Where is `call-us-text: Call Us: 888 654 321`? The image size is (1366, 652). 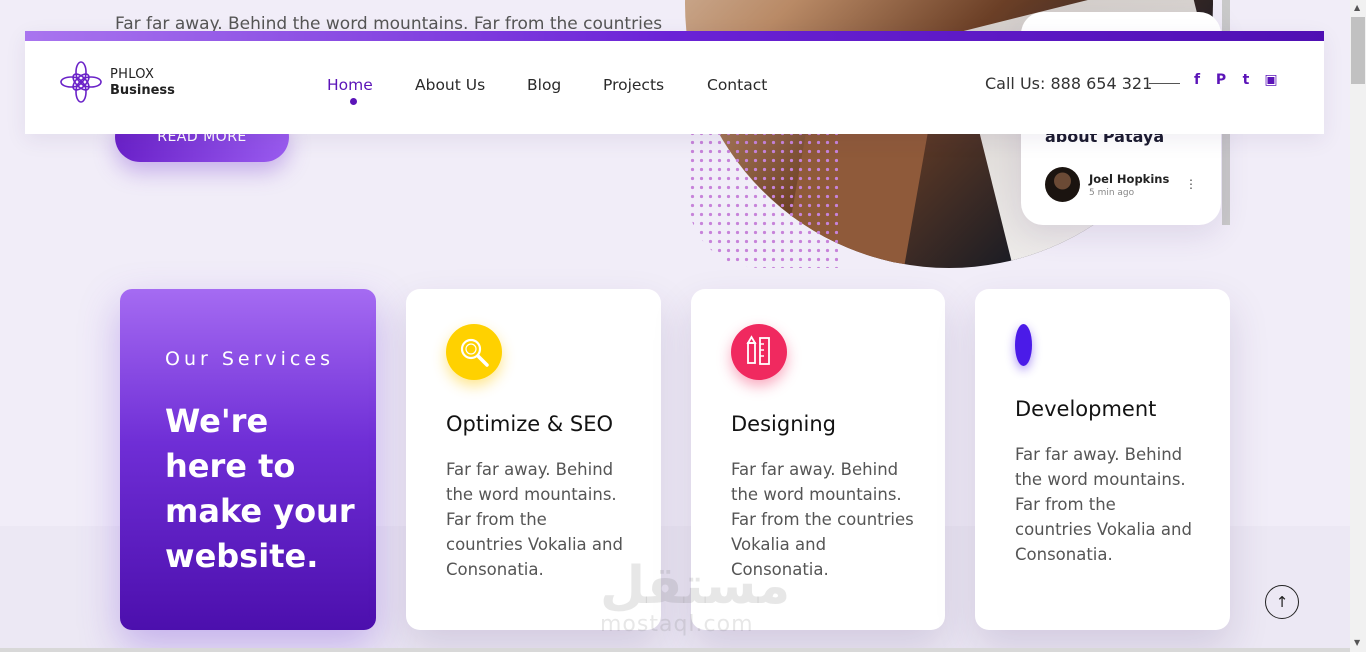 call-us-text: Call Us: 888 654 321 is located at coordinates (1069, 83).